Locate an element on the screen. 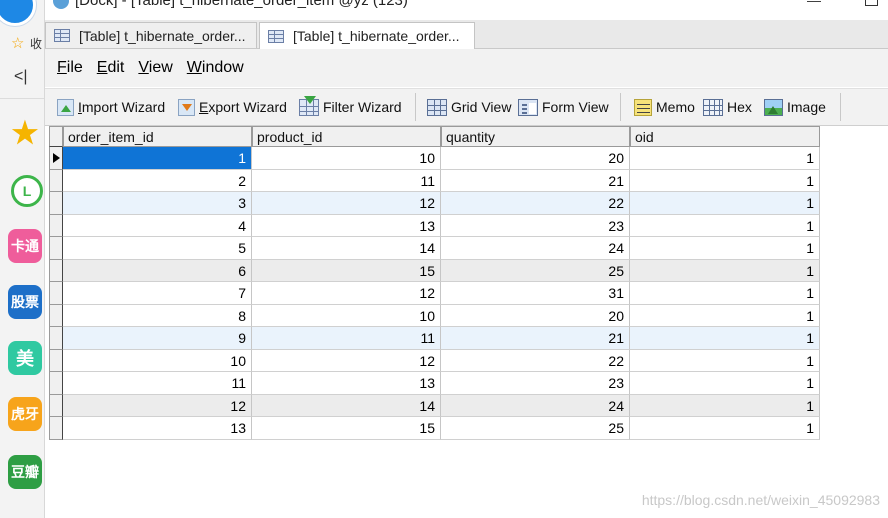 This screenshot has height=518, width=888. table-row: 8 10 20 1 is located at coordinates (434, 315).